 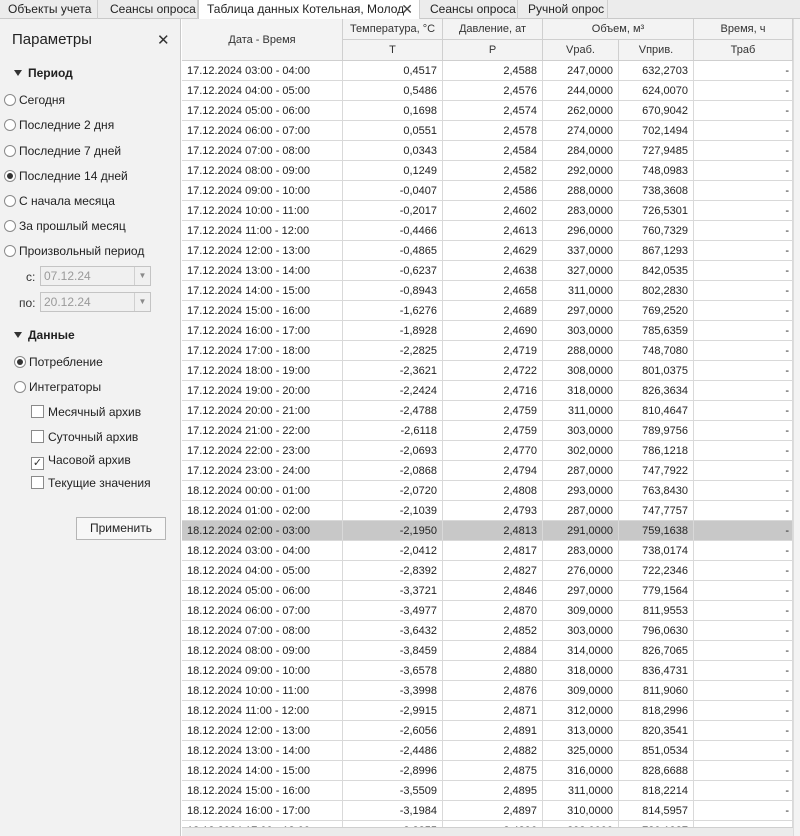 I want to click on column-header-t-work: Траб, so click(x=743, y=50).